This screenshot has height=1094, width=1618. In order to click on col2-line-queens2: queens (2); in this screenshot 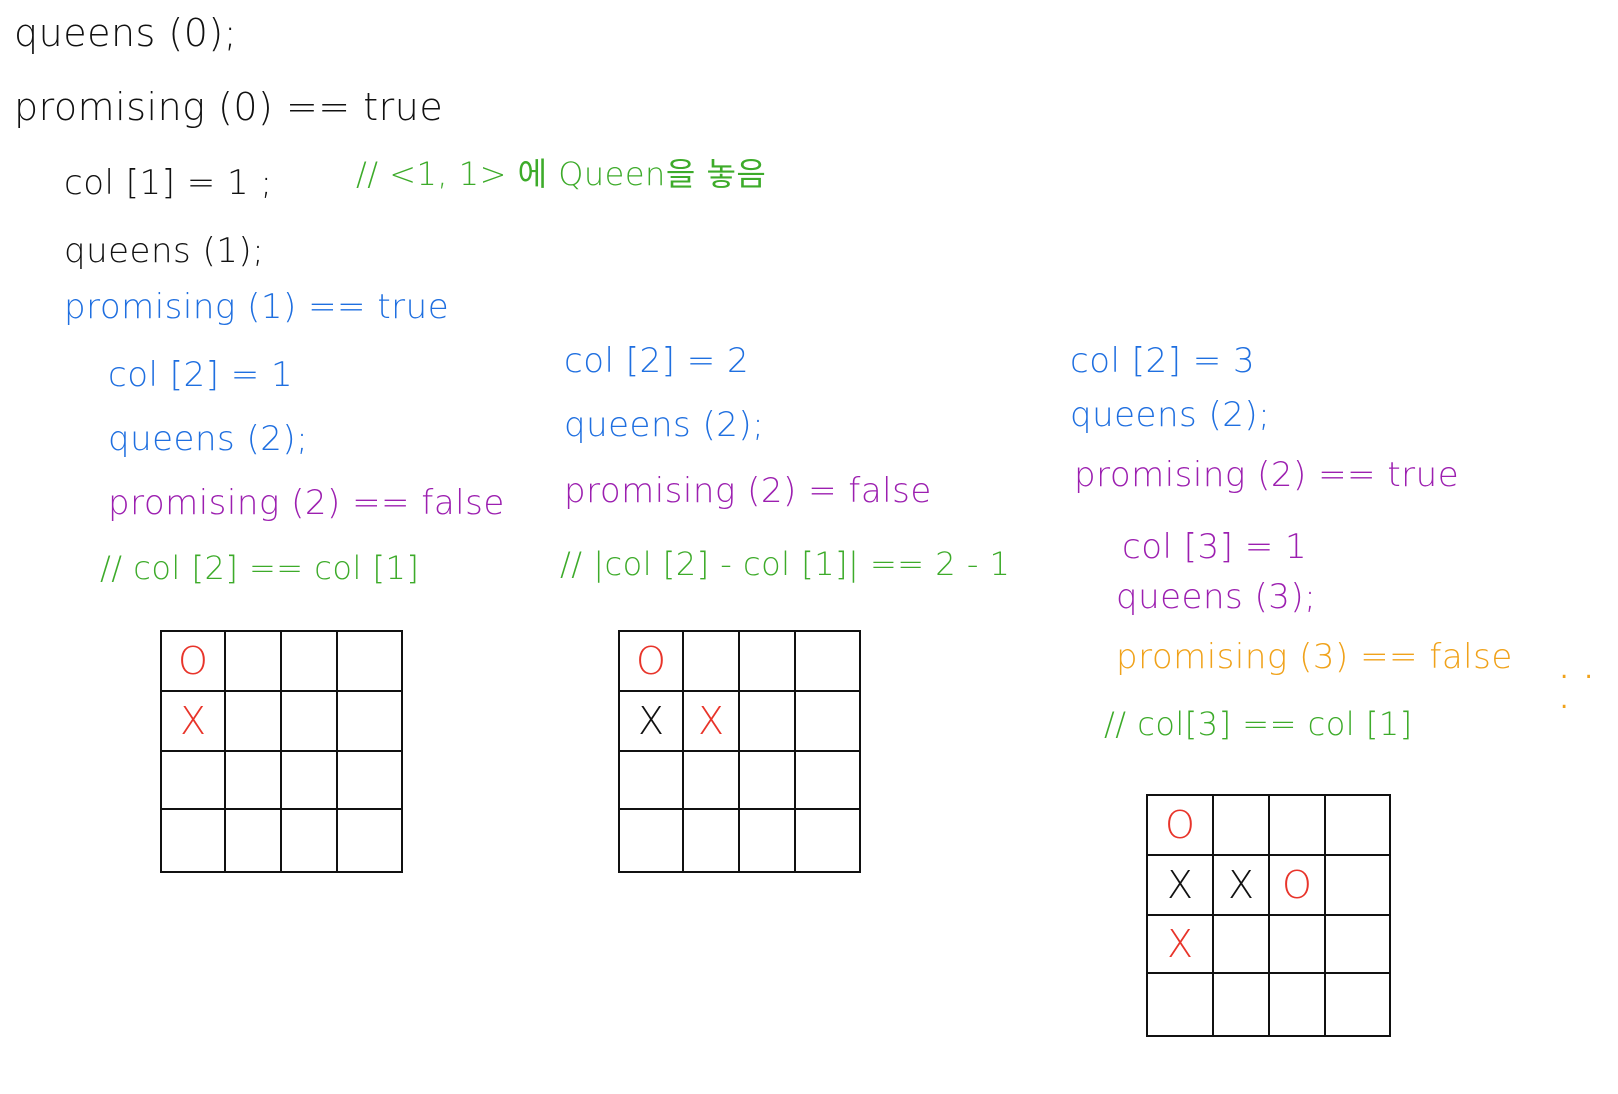, I will do `click(664, 425)`.